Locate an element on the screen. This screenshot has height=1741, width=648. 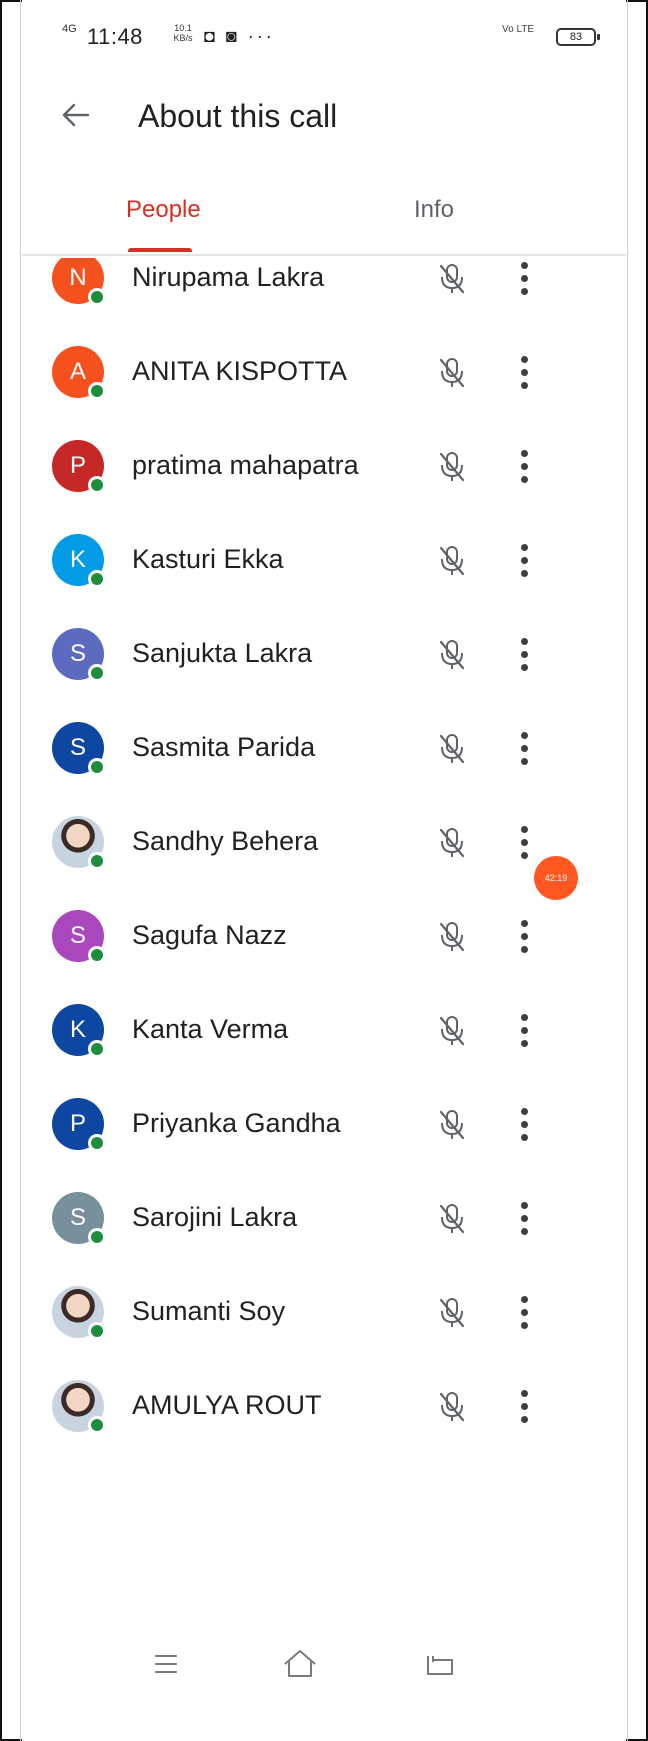
back-button is located at coordinates (76, 115).